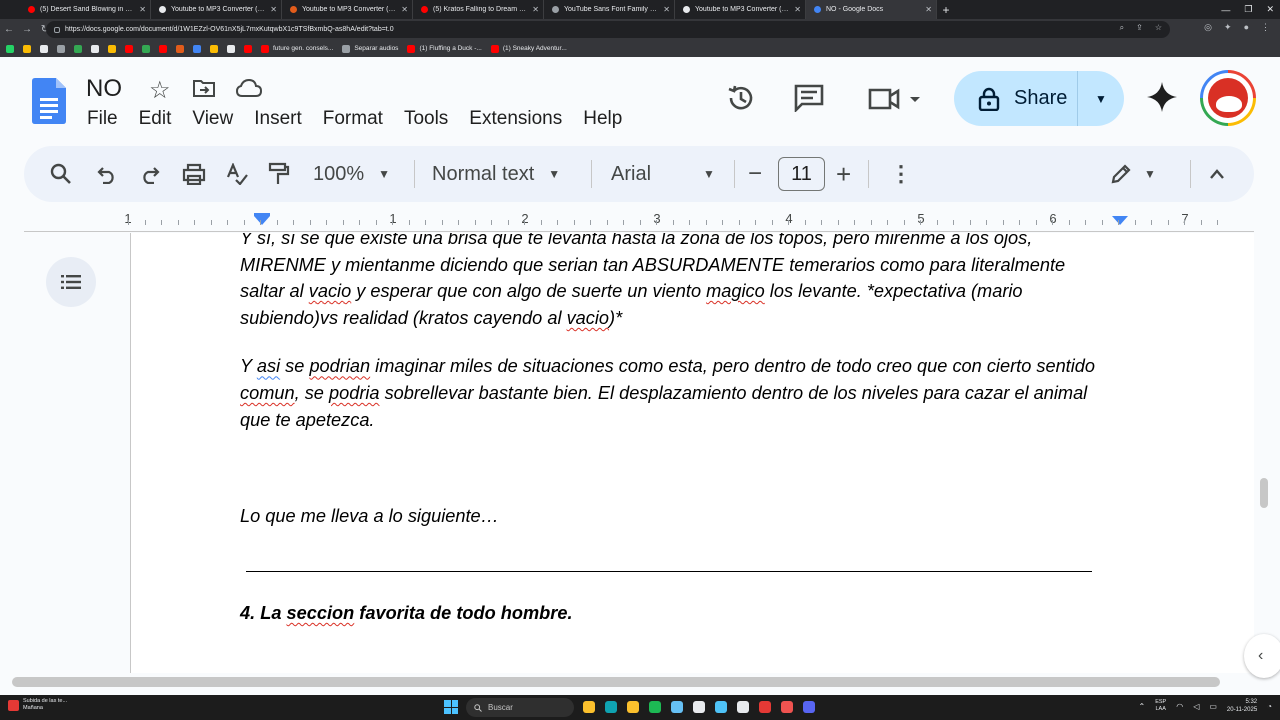  I want to click on spellcheck-icon, so click(237, 174).